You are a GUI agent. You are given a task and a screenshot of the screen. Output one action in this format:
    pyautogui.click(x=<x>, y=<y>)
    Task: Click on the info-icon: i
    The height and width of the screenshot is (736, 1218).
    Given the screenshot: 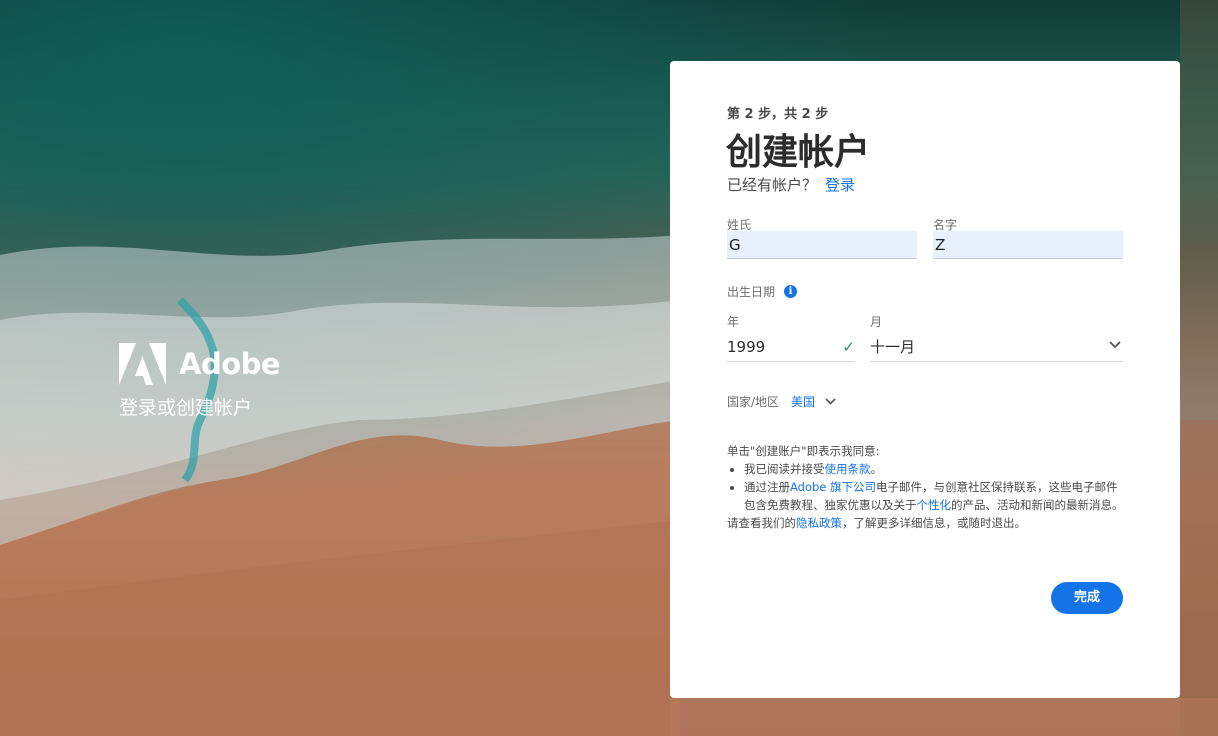 What is the action you would take?
    pyautogui.click(x=791, y=291)
    